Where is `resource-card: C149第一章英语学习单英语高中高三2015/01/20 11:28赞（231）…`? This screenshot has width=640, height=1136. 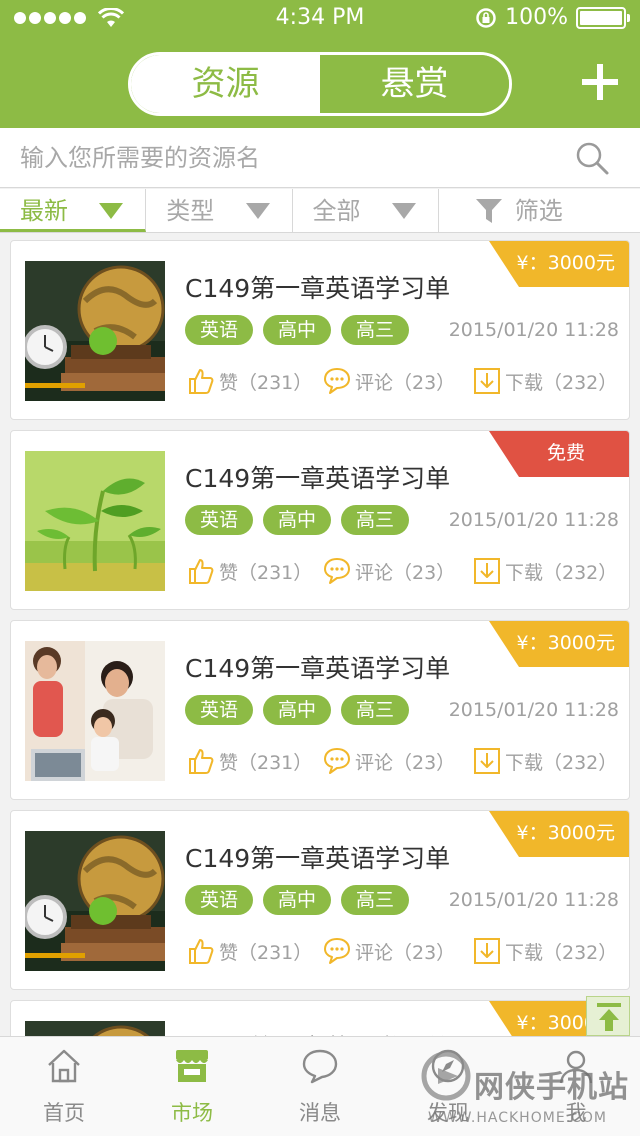
resource-card: C149第一章英语学习单英语高中高三2015/01/20 11:28赞（231）… is located at coordinates (320, 1018).